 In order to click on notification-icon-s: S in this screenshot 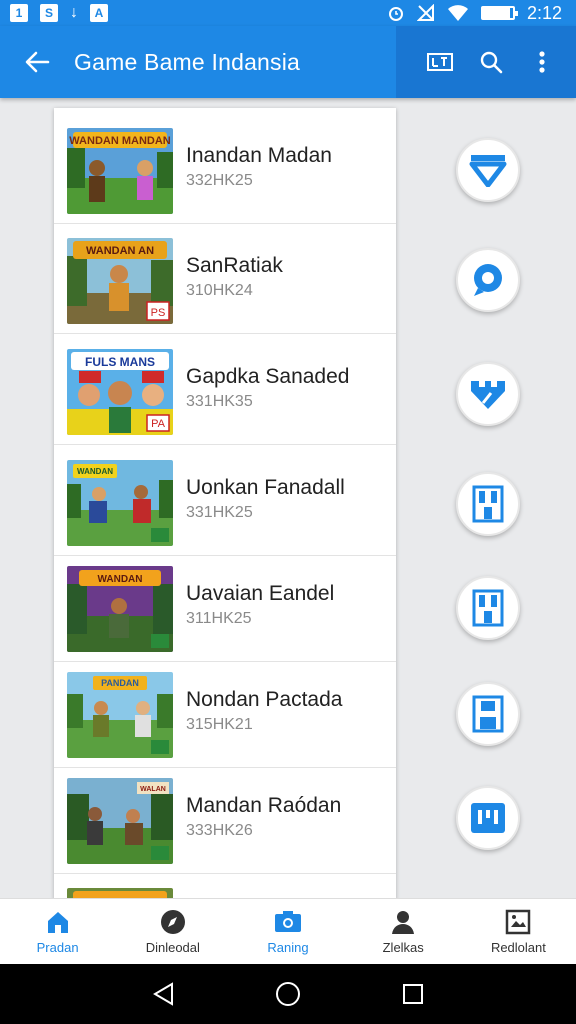, I will do `click(49, 13)`.